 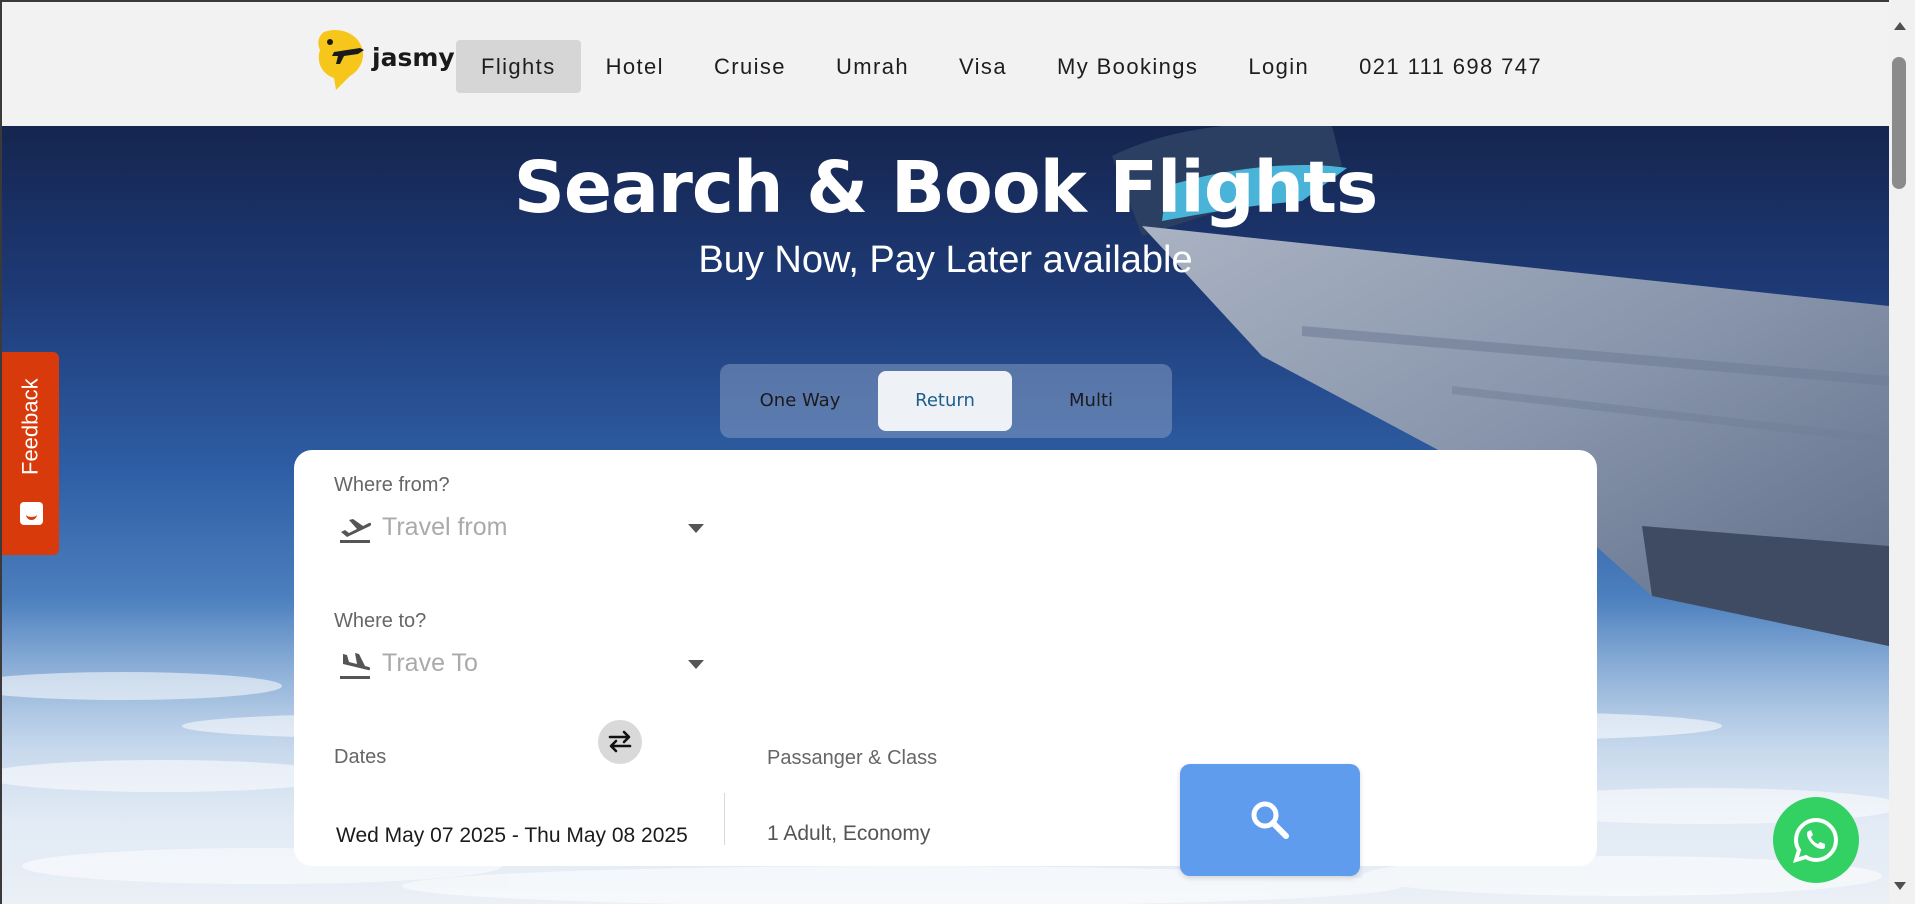 What do you see at coordinates (341, 59) in the screenshot?
I see `logo-mark-icon` at bounding box center [341, 59].